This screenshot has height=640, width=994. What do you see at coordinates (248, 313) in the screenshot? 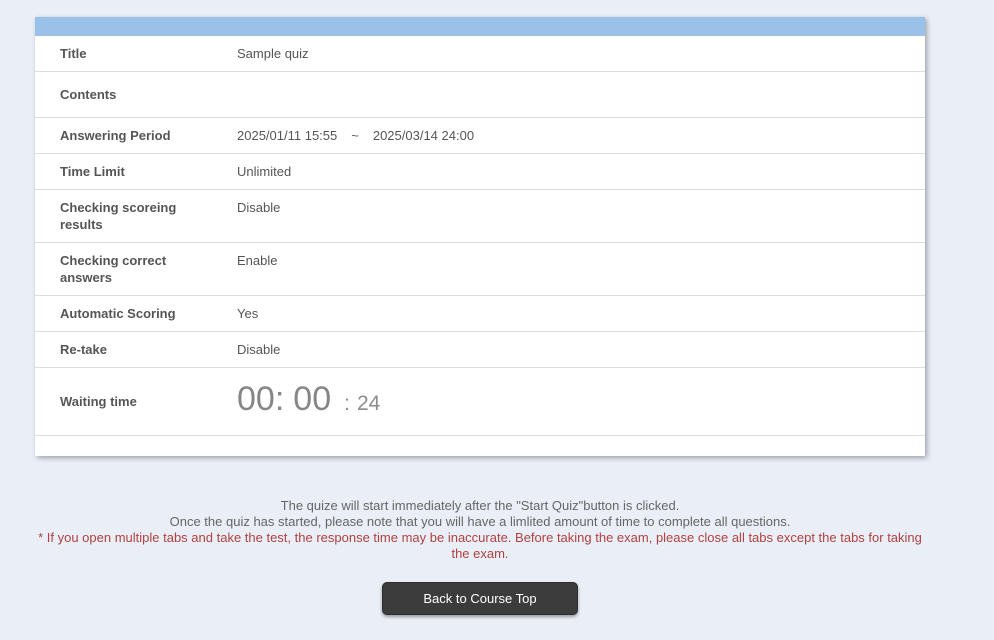
I see `row-value: Yes` at bounding box center [248, 313].